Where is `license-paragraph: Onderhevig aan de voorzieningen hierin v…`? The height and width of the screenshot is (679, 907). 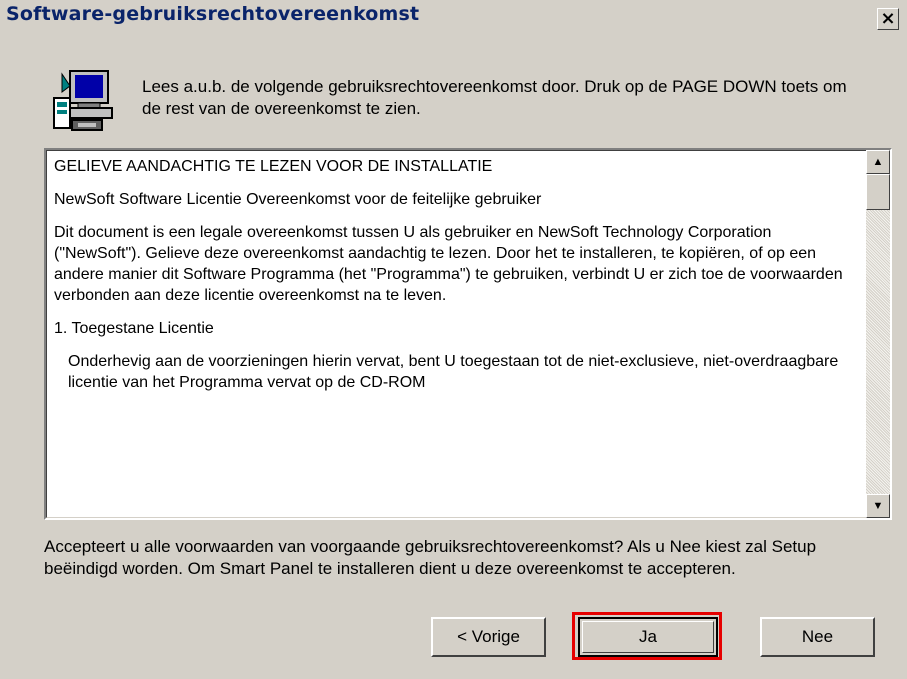
license-paragraph: Onderhevig aan de voorzieningen hierin v… is located at coordinates (453, 372).